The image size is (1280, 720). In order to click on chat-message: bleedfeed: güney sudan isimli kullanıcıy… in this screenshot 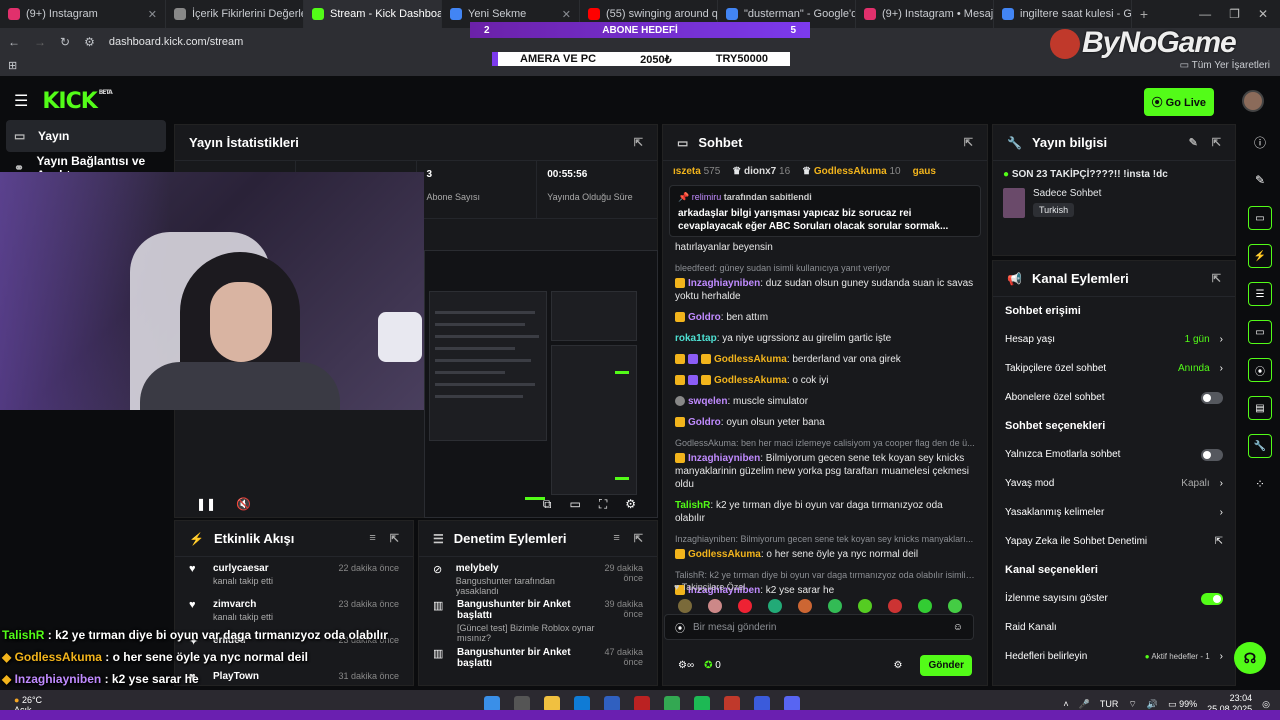, I will do `click(824, 282)`.